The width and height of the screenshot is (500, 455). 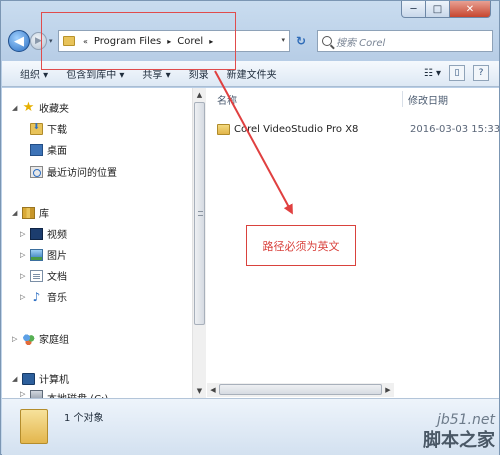 I want to click on homegroup-icon, so click(x=28, y=338).